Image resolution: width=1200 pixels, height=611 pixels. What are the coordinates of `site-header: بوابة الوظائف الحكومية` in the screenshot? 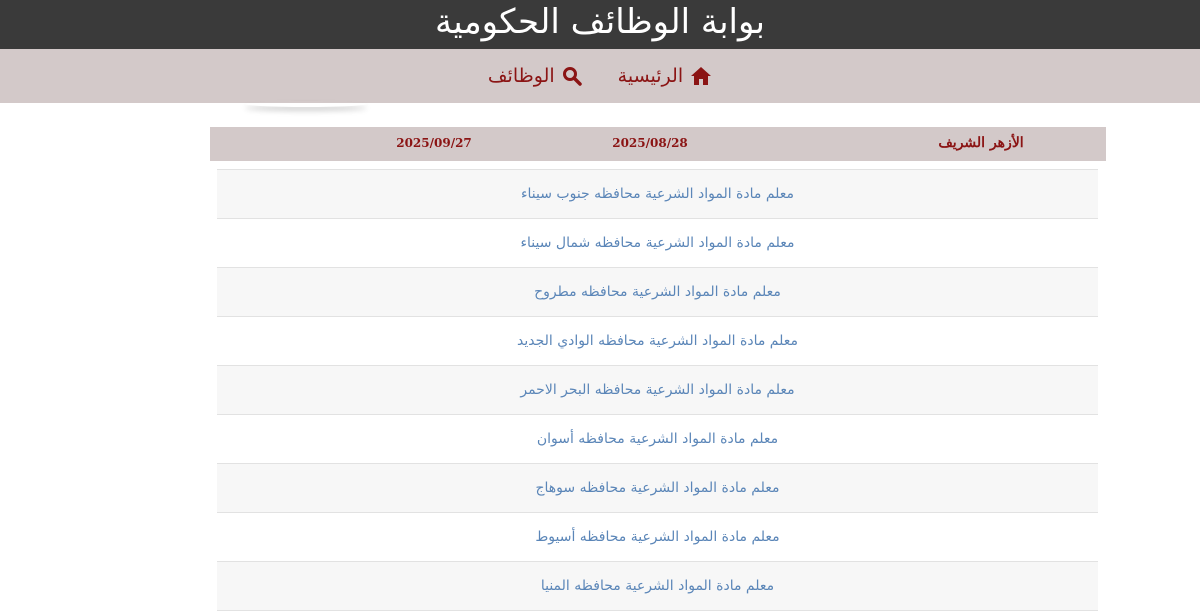 It's located at (600, 24).